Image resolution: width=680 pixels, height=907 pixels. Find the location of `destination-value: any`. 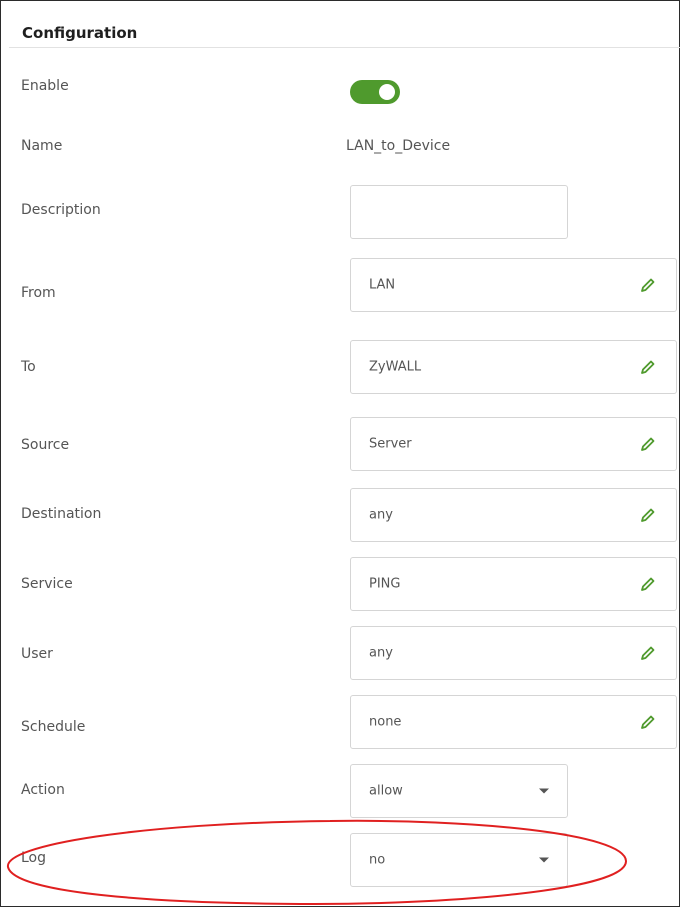

destination-value: any is located at coordinates (381, 515).